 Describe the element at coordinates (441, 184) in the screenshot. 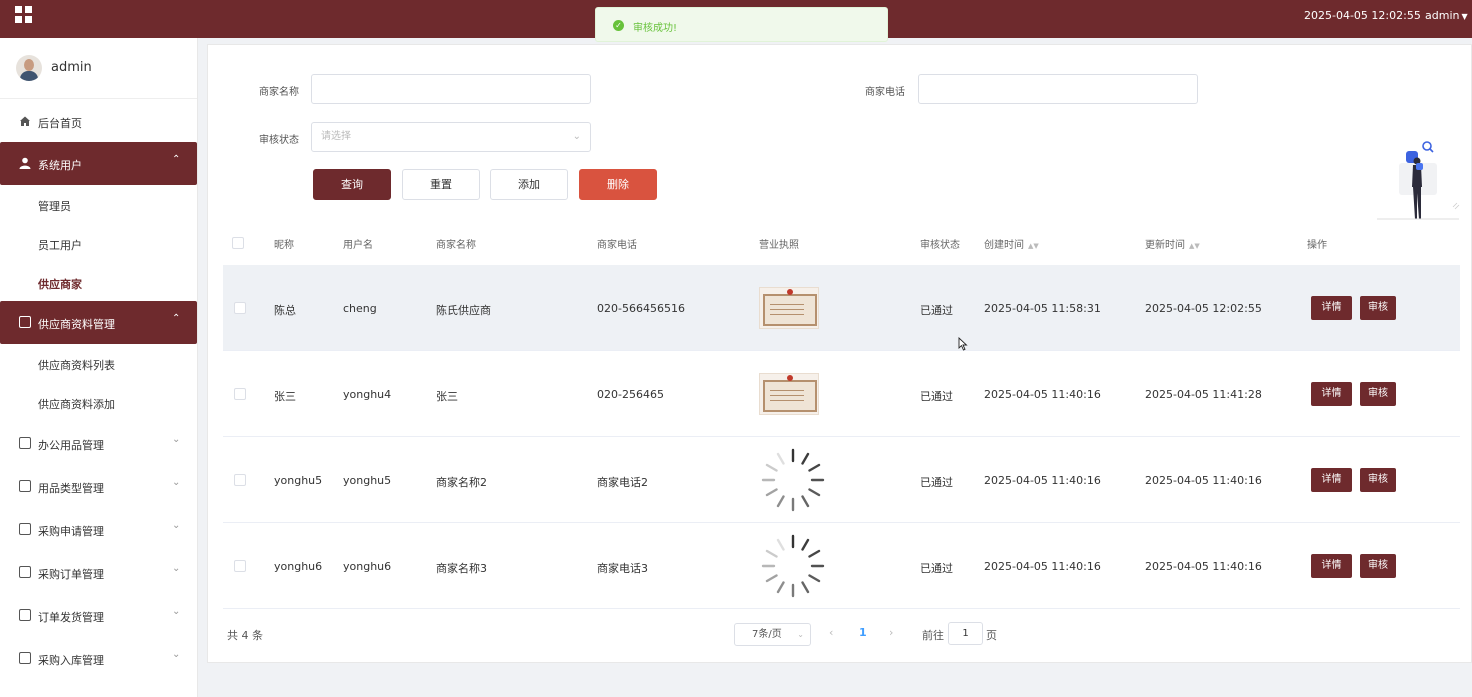

I see `reset-button: 重置` at that location.